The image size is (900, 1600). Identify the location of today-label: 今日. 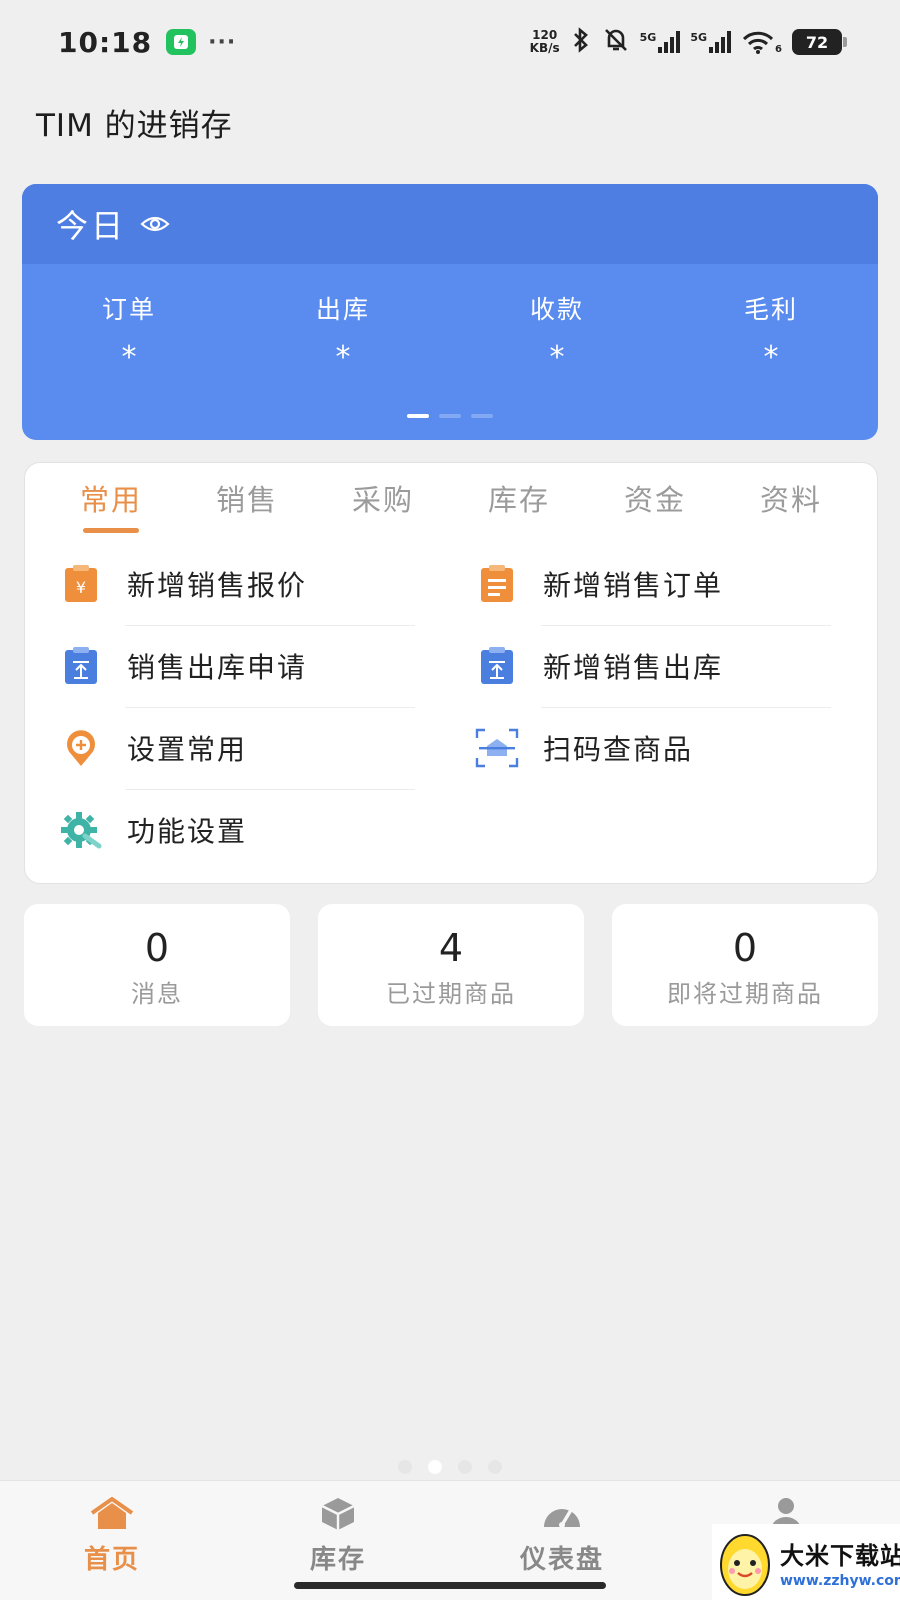
(91, 226).